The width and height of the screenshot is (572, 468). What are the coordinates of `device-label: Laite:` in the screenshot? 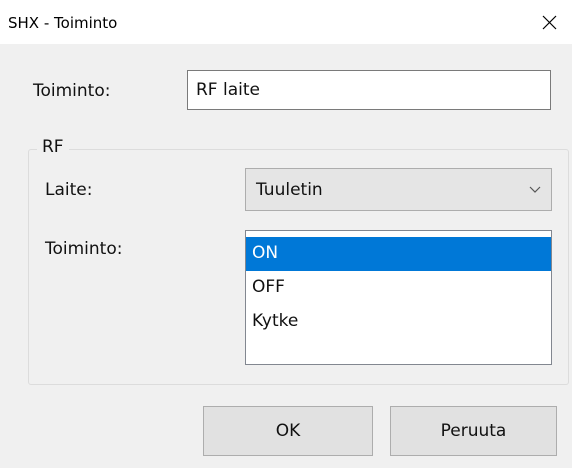 It's located at (69, 190).